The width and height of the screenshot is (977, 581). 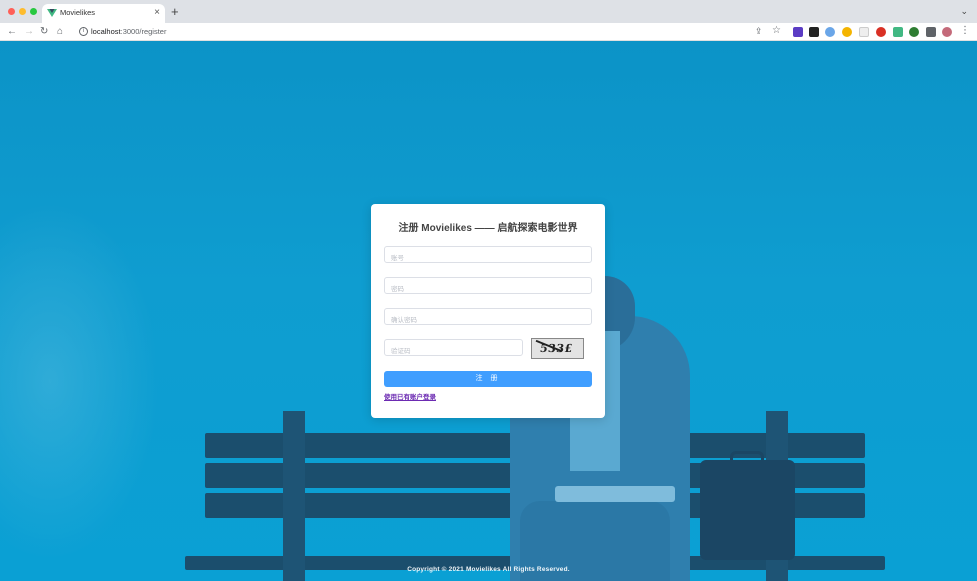 What do you see at coordinates (157, 13) in the screenshot?
I see `tab-close-icon: ×` at bounding box center [157, 13].